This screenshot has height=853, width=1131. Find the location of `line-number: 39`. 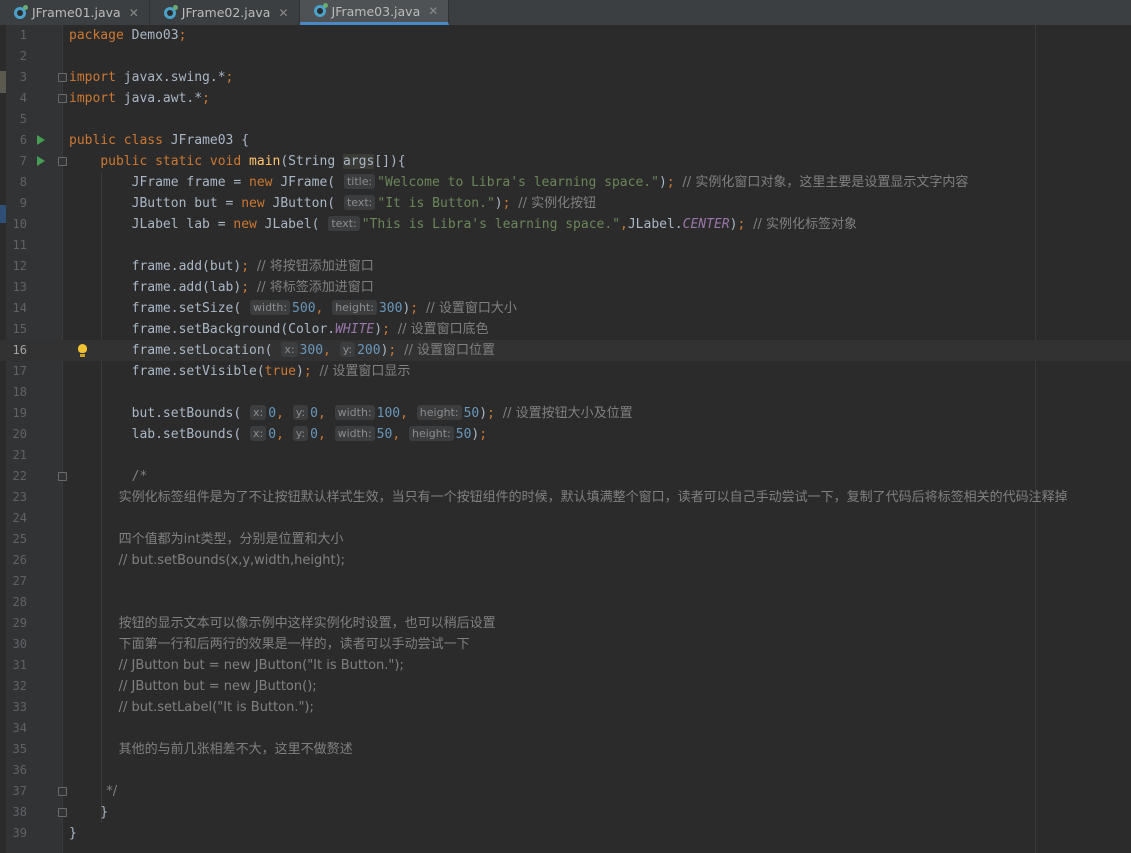

line-number: 39 is located at coordinates (16, 833).